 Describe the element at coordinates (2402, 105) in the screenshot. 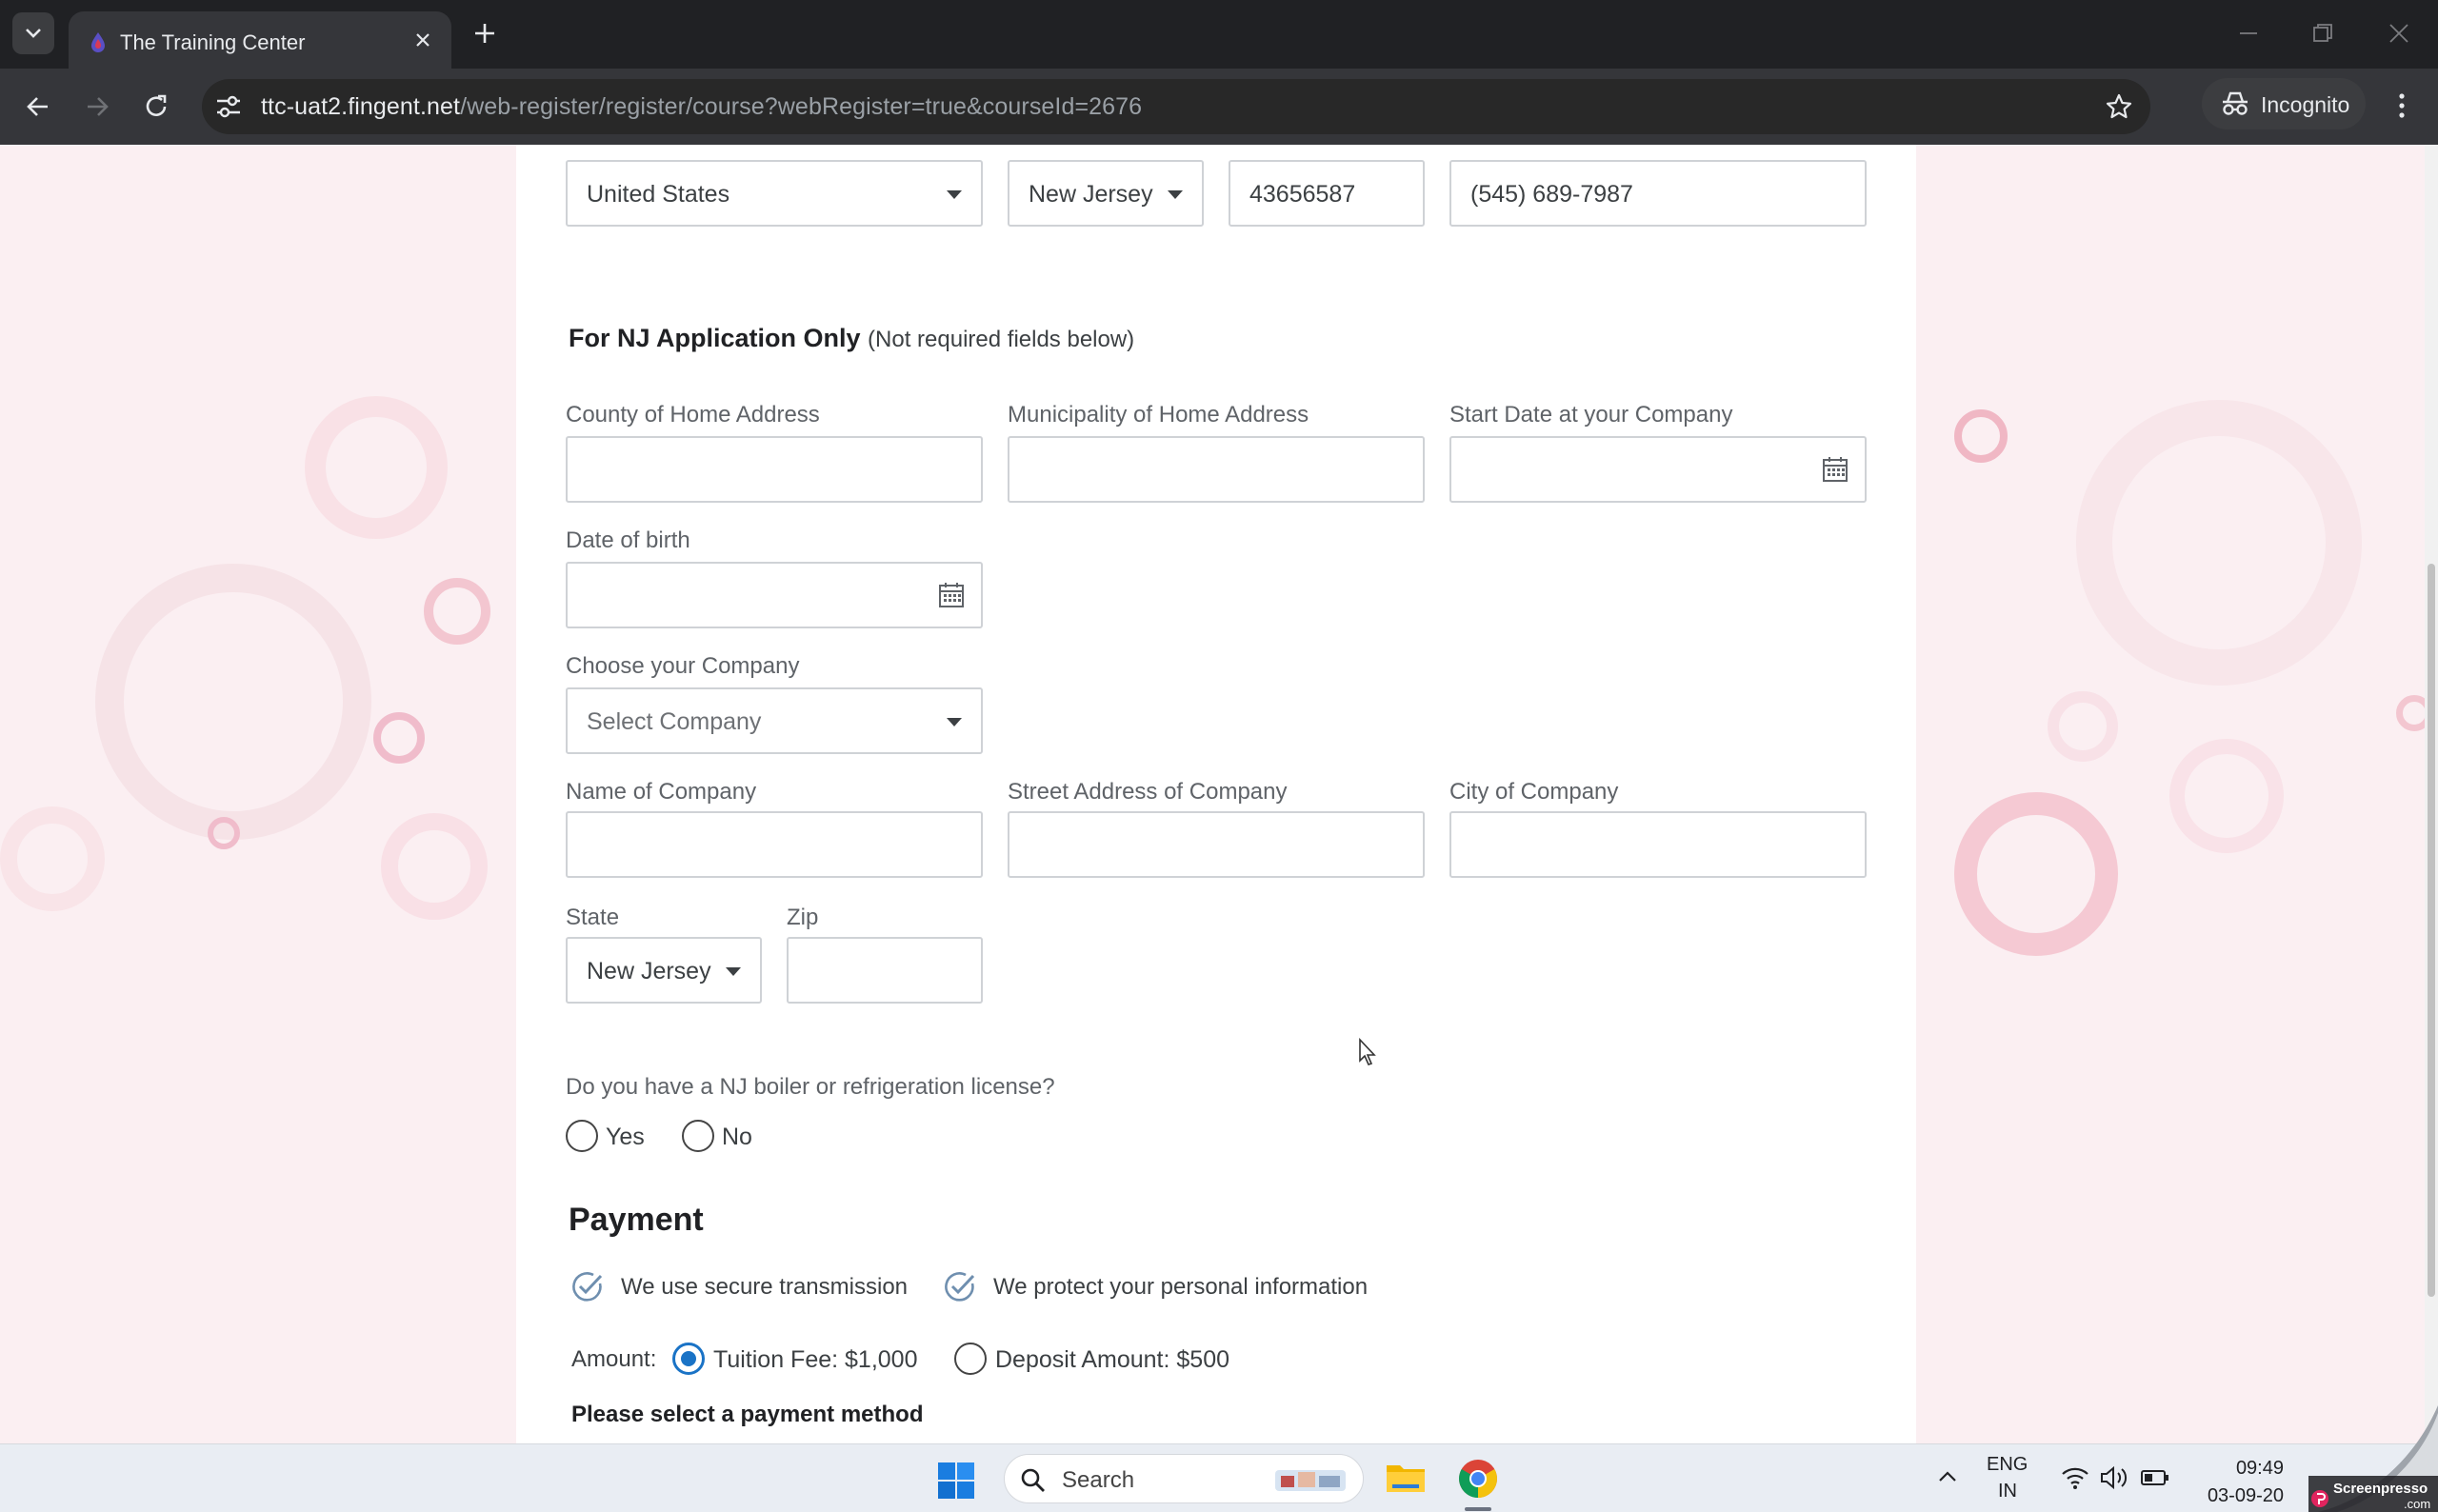

I see `browser-menu-icon` at that location.